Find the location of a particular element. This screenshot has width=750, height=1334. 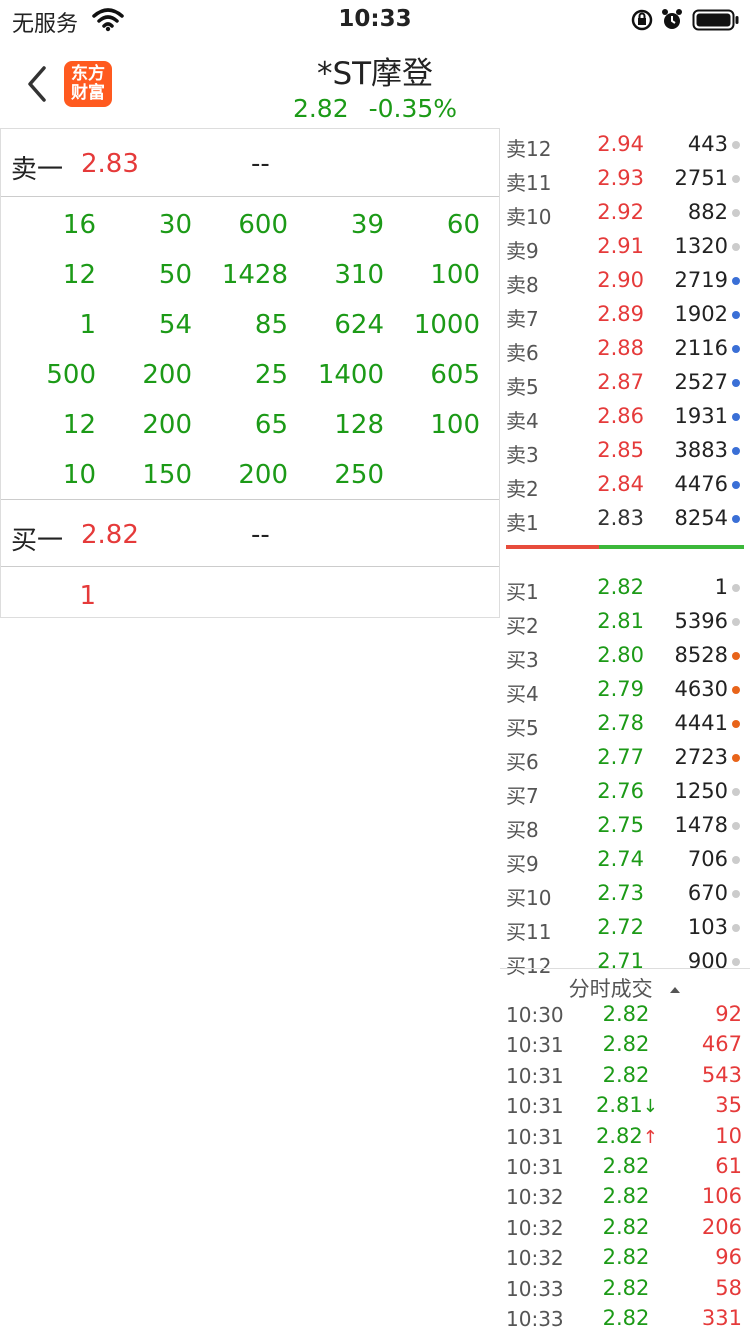

ask-row: 卖5 2.87 2527 is located at coordinates (625, 383).